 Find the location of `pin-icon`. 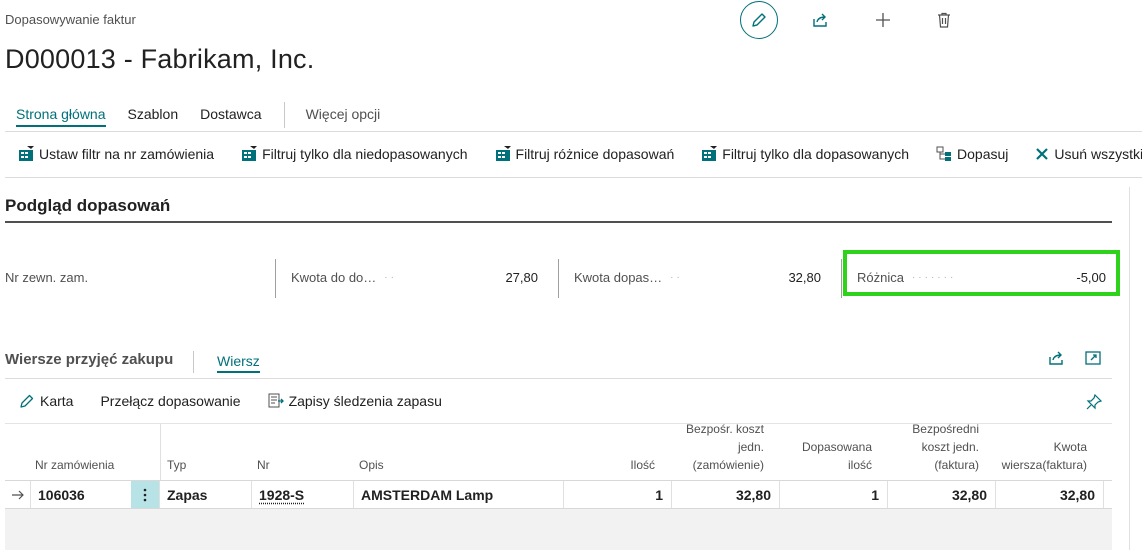

pin-icon is located at coordinates (1094, 402).